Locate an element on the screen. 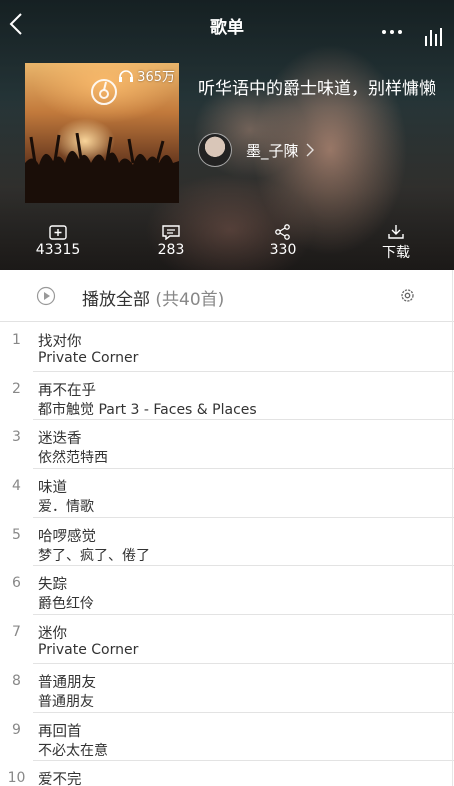 Image resolution: width=454 pixels, height=786 pixels. now-playing-button is located at coordinates (434, 37).